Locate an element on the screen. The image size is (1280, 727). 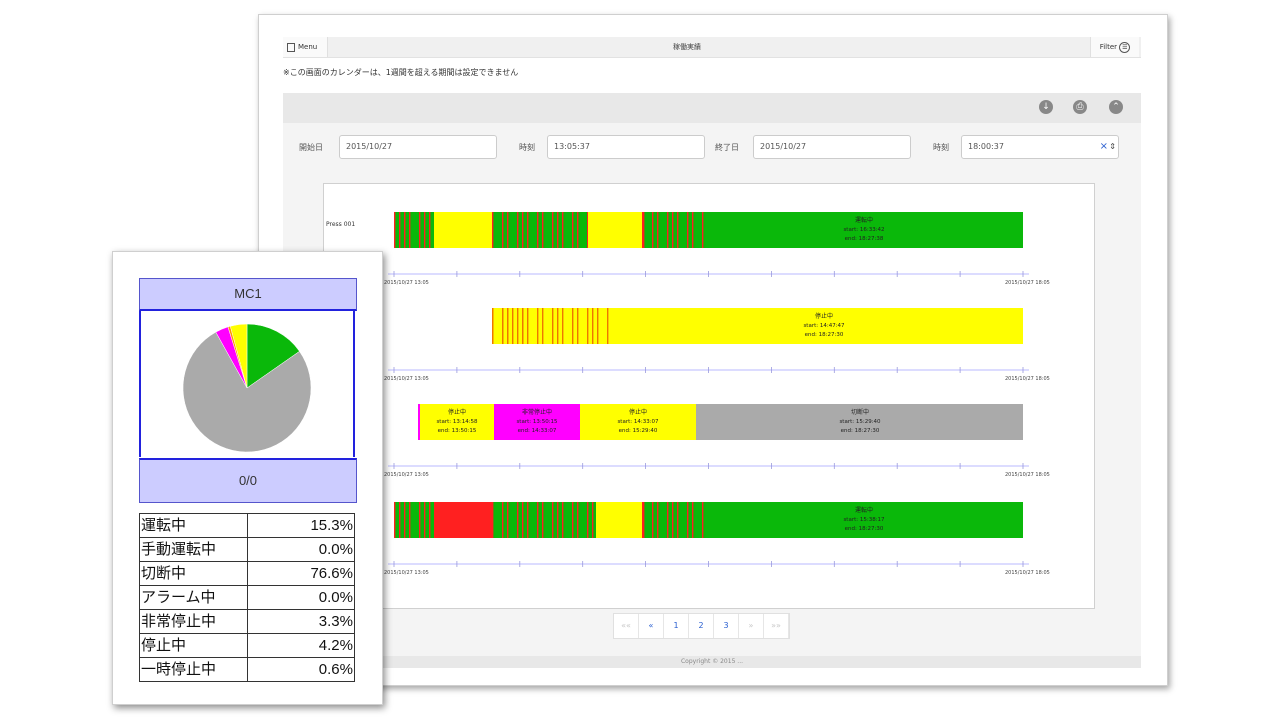
segment-start-label: start: 15:38:17 is located at coordinates (864, 520).